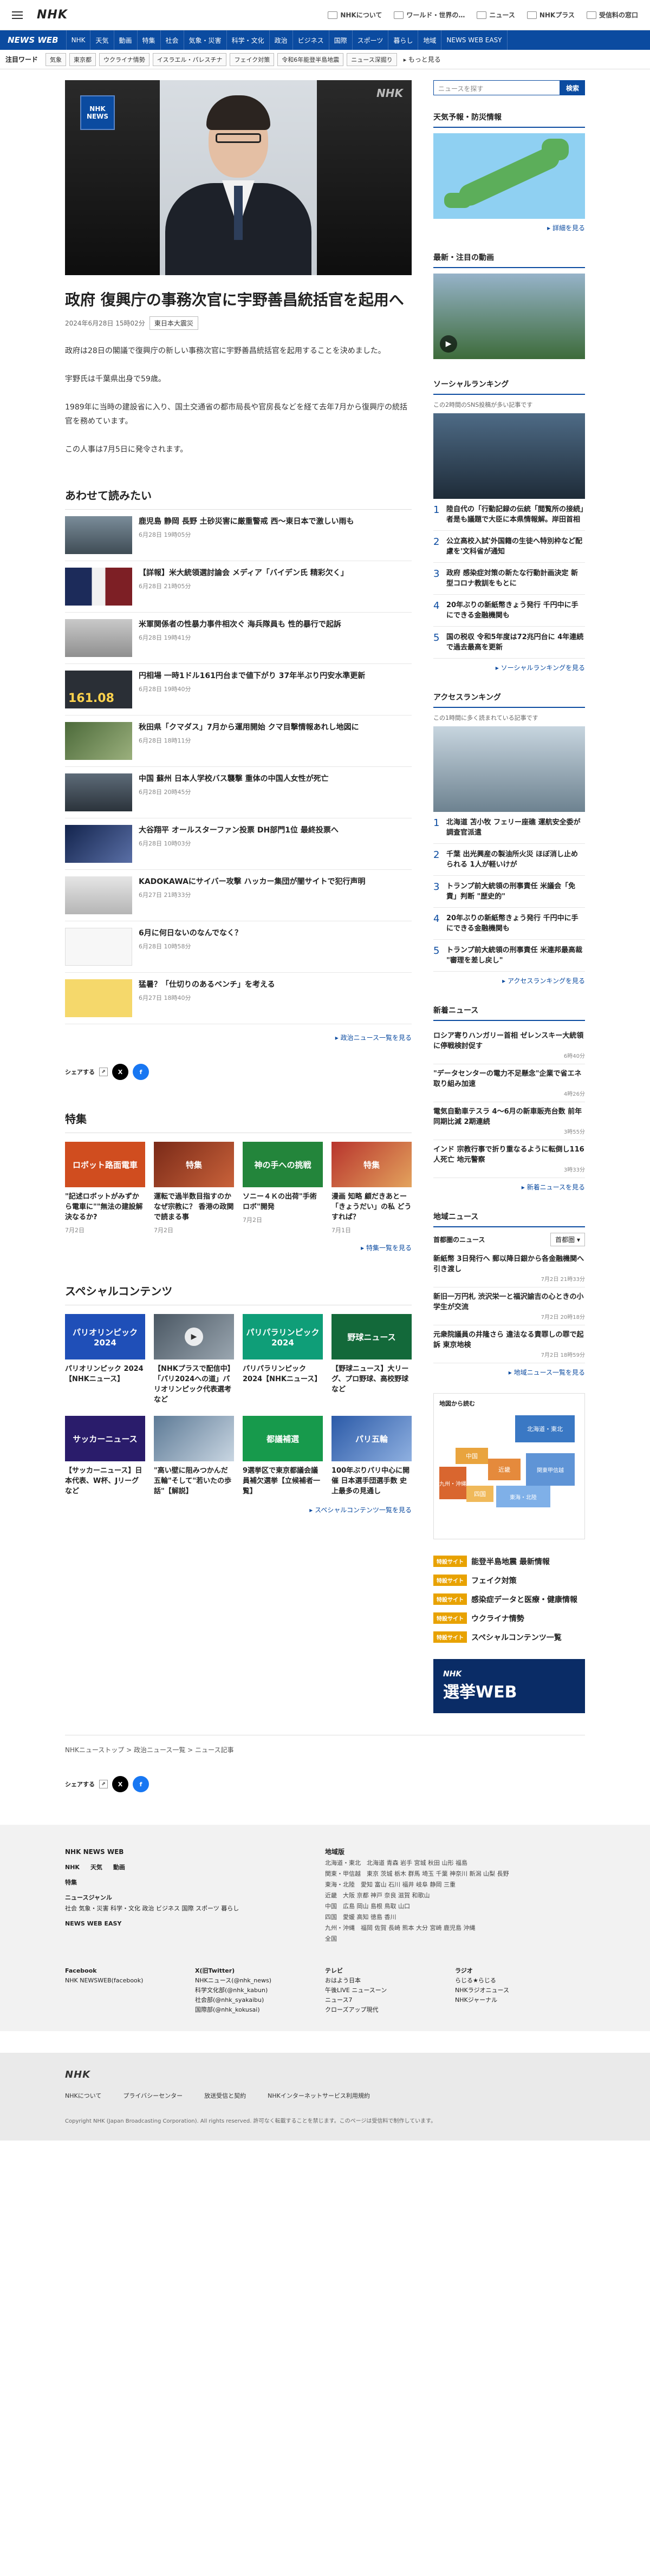 This screenshot has height=2576, width=650. What do you see at coordinates (509, 956) in the screenshot?
I see `ranking-item: 5 トランプ前大統領の刑事責任 米連邦最高裁 "審理を差し戻し"` at bounding box center [509, 956].